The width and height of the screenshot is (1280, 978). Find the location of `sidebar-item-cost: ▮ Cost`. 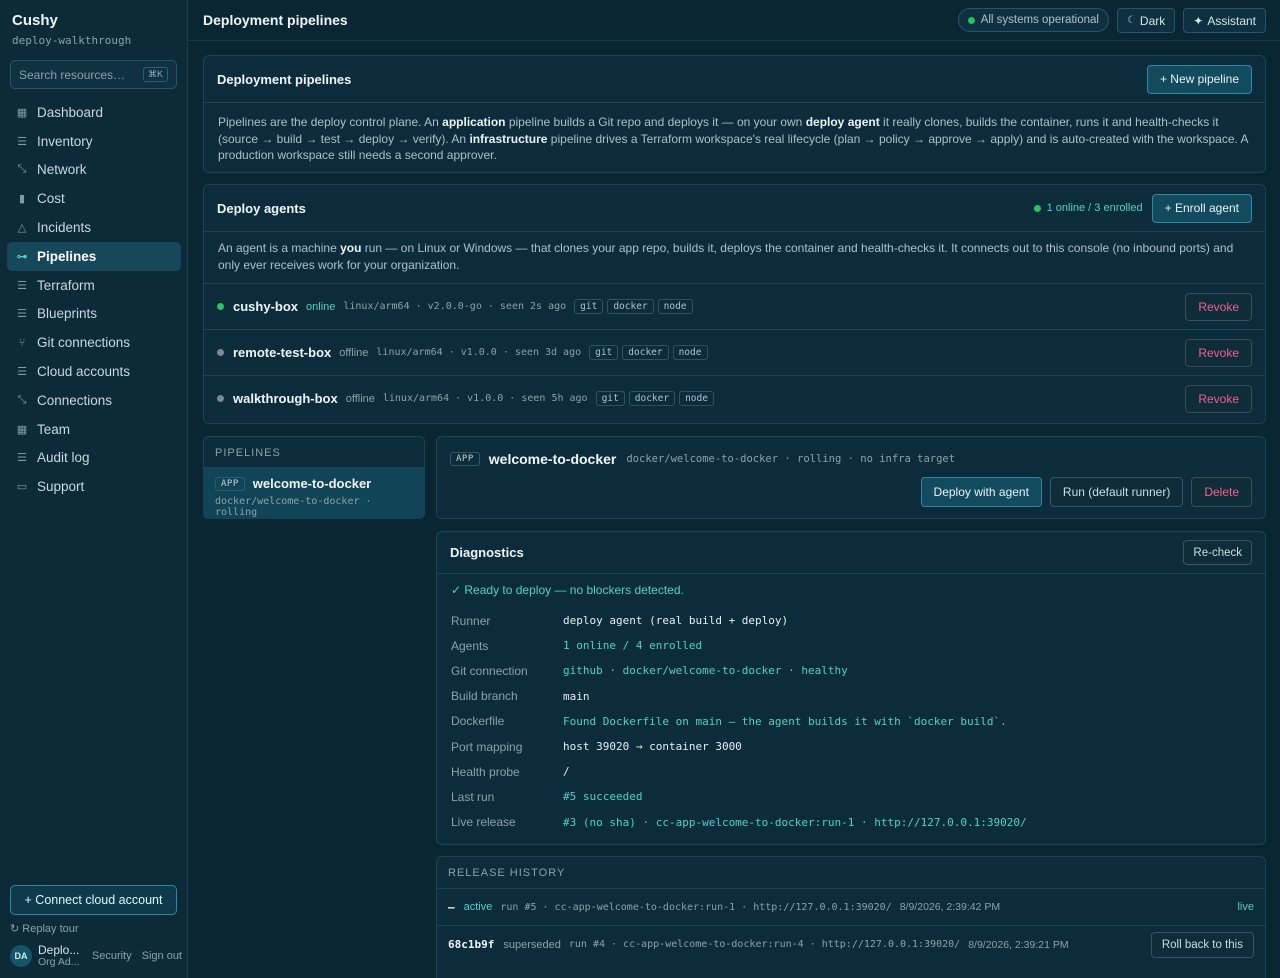

sidebar-item-cost: ▮ Cost is located at coordinates (94, 198).